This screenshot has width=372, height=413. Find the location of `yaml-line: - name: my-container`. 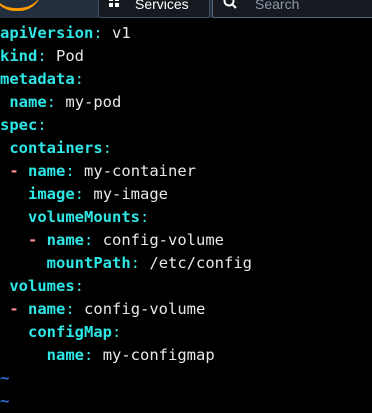

yaml-line: - name: my-container is located at coordinates (103, 171).